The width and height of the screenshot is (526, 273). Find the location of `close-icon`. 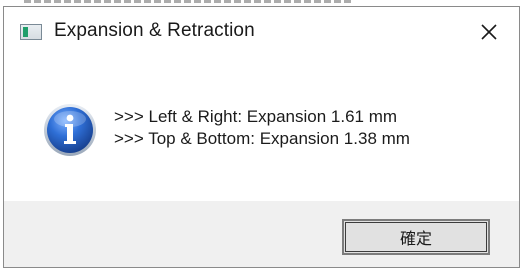

close-icon is located at coordinates (489, 32).